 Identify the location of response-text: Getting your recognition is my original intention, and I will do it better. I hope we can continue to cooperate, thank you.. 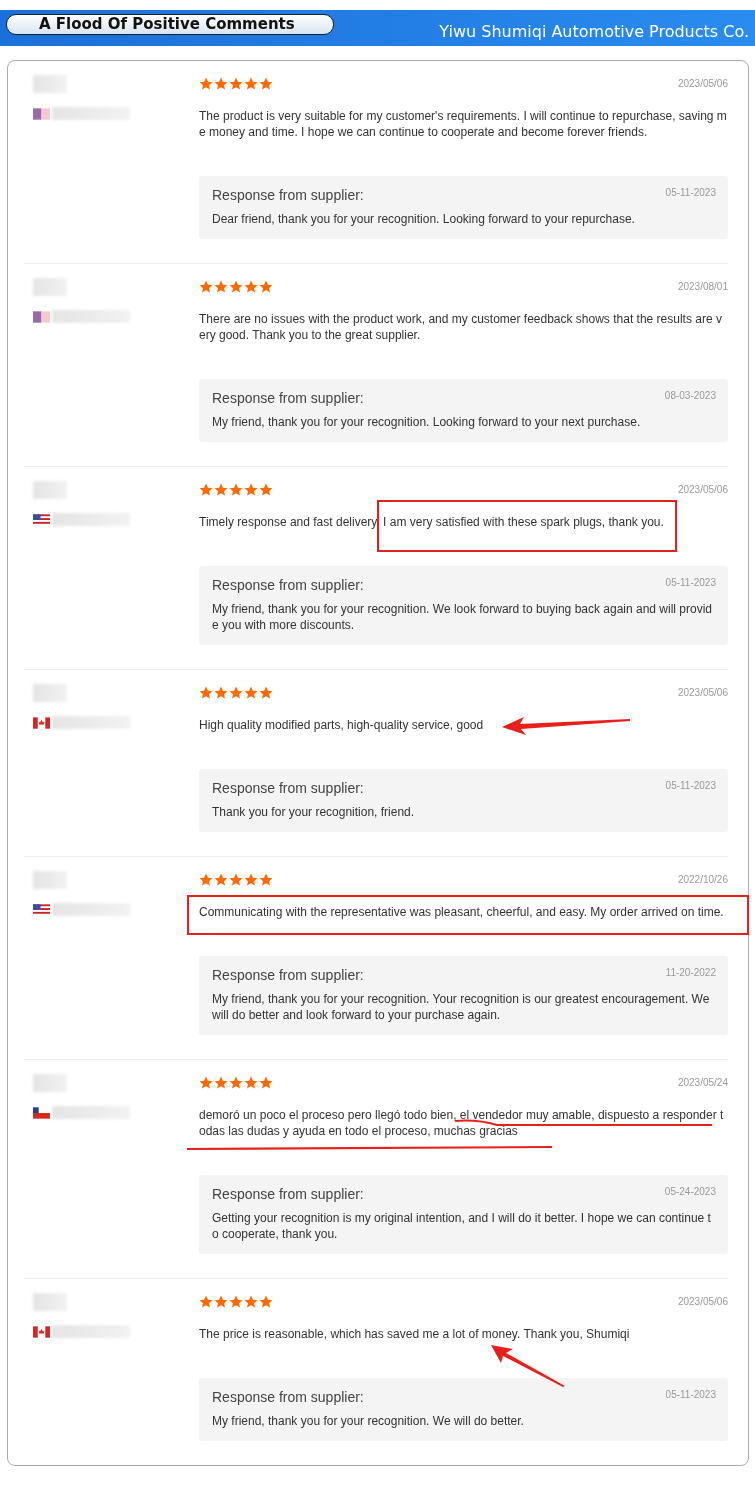
(462, 1226).